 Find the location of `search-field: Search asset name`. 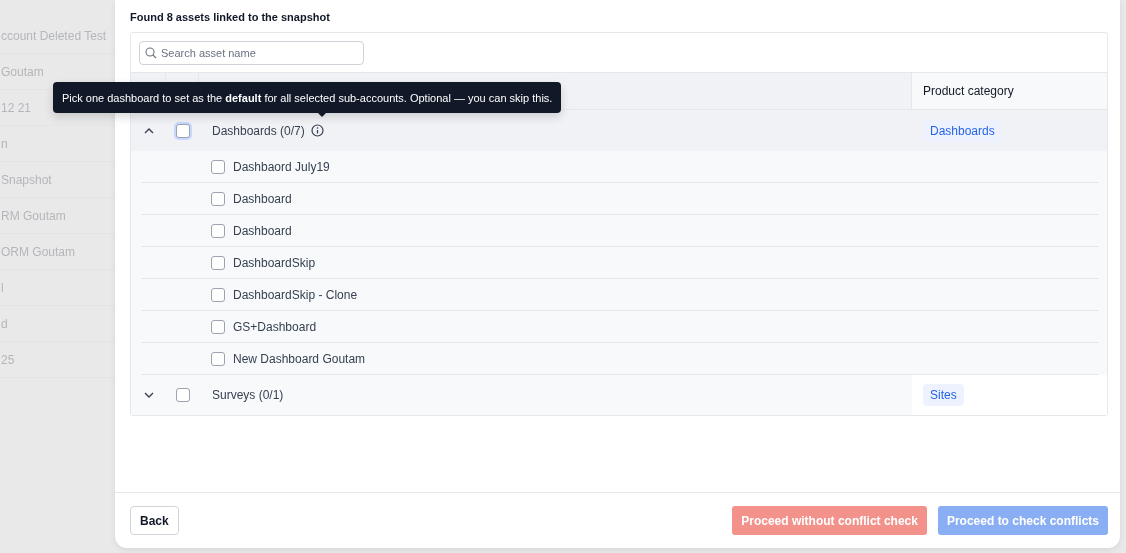

search-field: Search asset name is located at coordinates (251, 52).